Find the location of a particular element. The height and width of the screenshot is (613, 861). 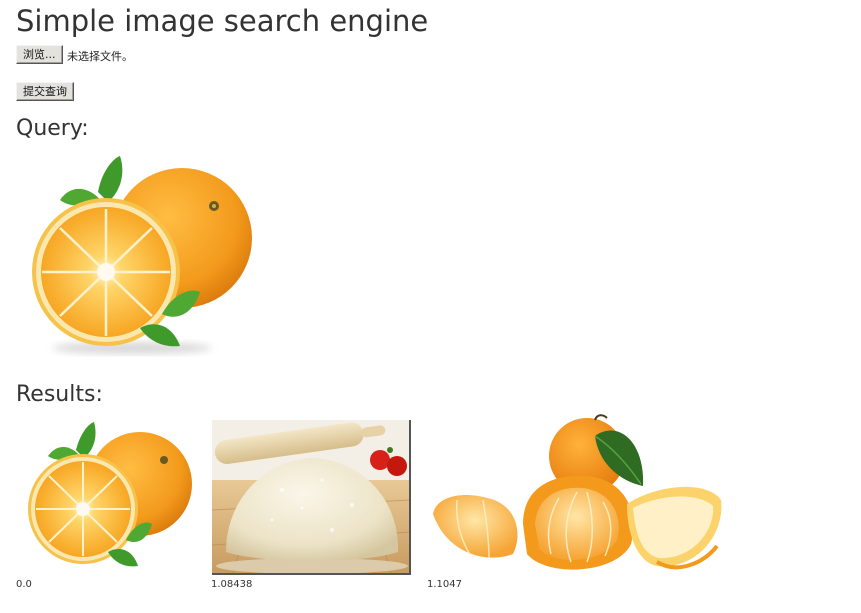

query-image is located at coordinates (138, 255).